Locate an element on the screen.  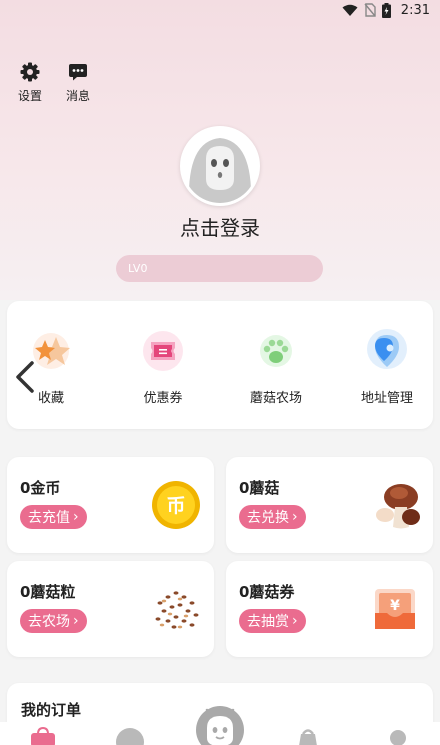
settings-label: 设置 is located at coordinates (29, 96).